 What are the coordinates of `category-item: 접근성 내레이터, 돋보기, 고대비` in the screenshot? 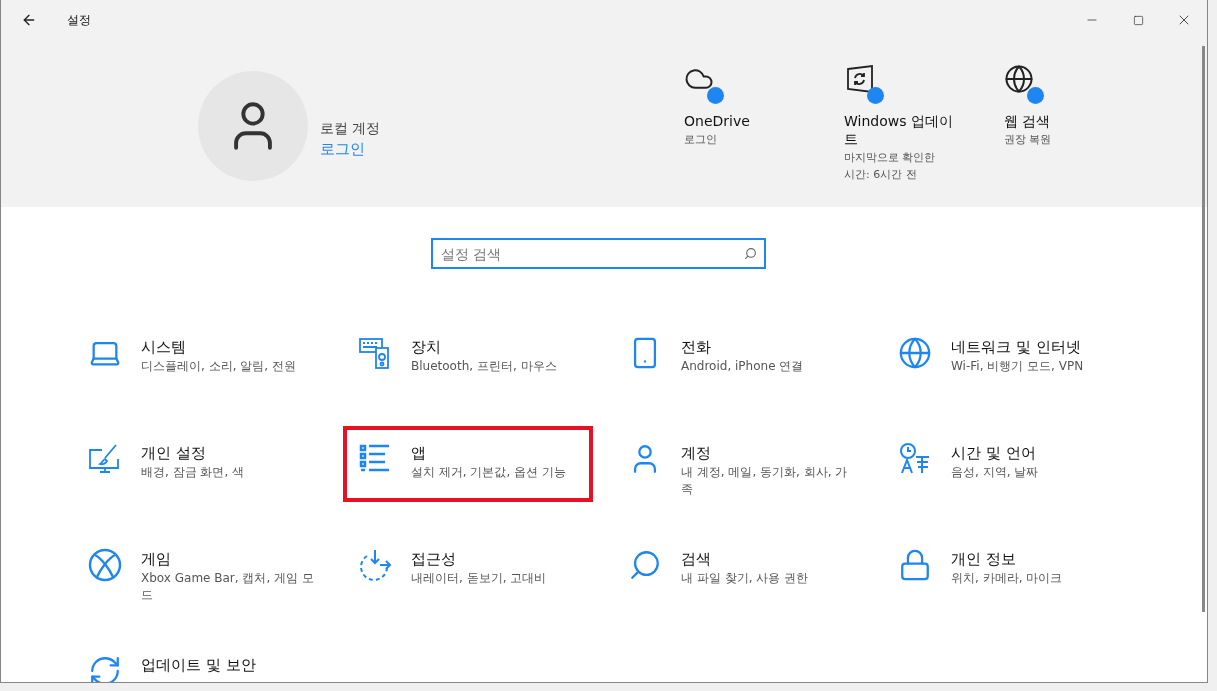 It's located at (468, 570).